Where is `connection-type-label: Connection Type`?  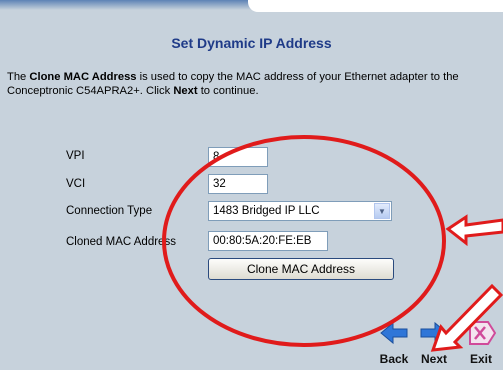
connection-type-label: Connection Type is located at coordinates (109, 211).